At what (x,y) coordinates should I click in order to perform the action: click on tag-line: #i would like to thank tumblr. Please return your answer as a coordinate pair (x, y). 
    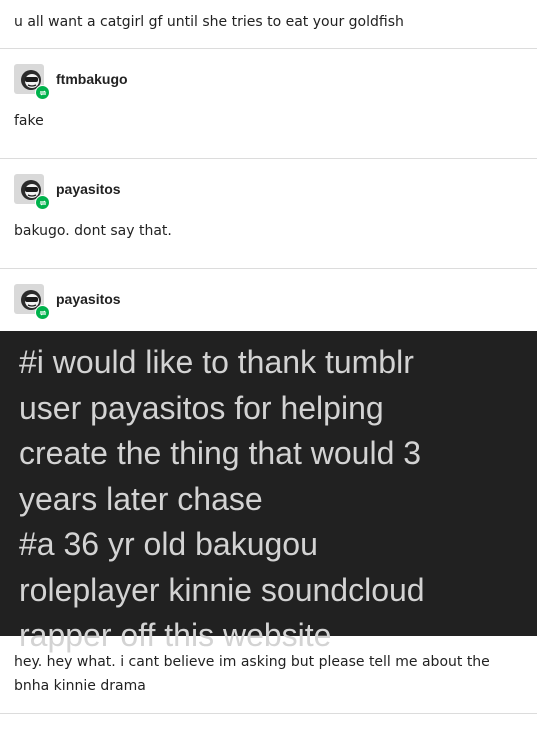
    Looking at the image, I should click on (216, 362).